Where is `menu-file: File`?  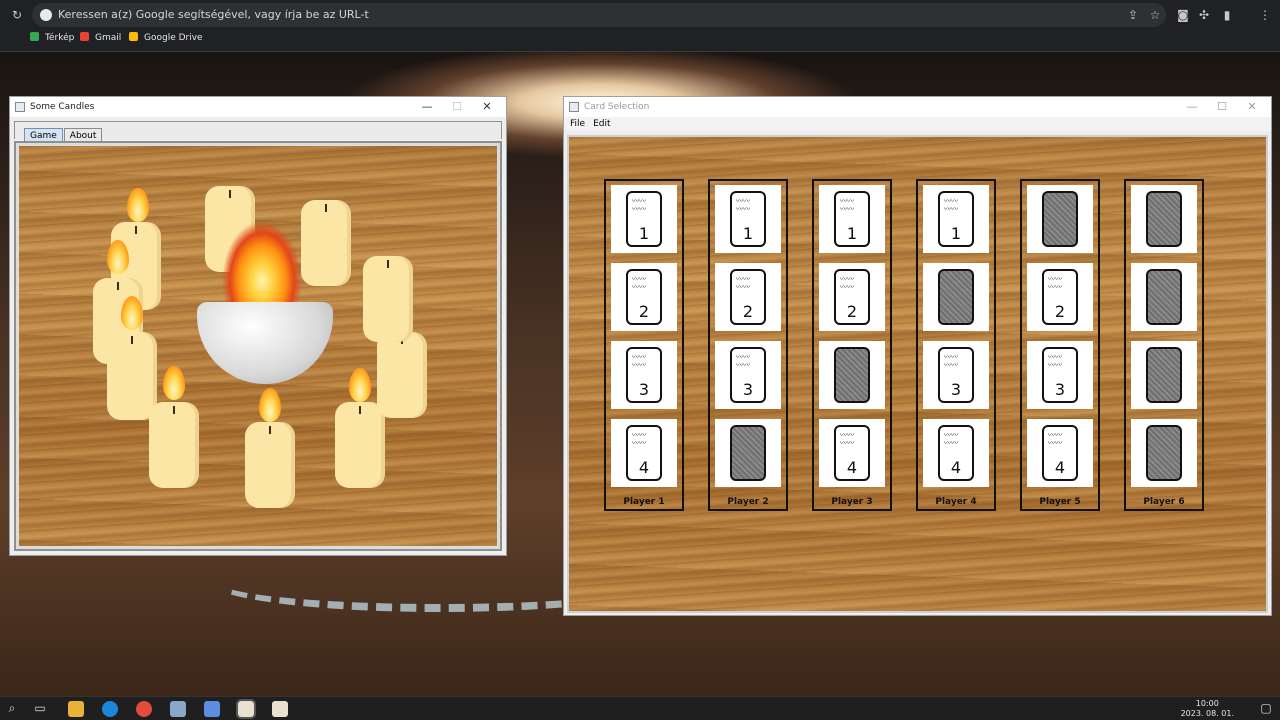 menu-file: File is located at coordinates (577, 124).